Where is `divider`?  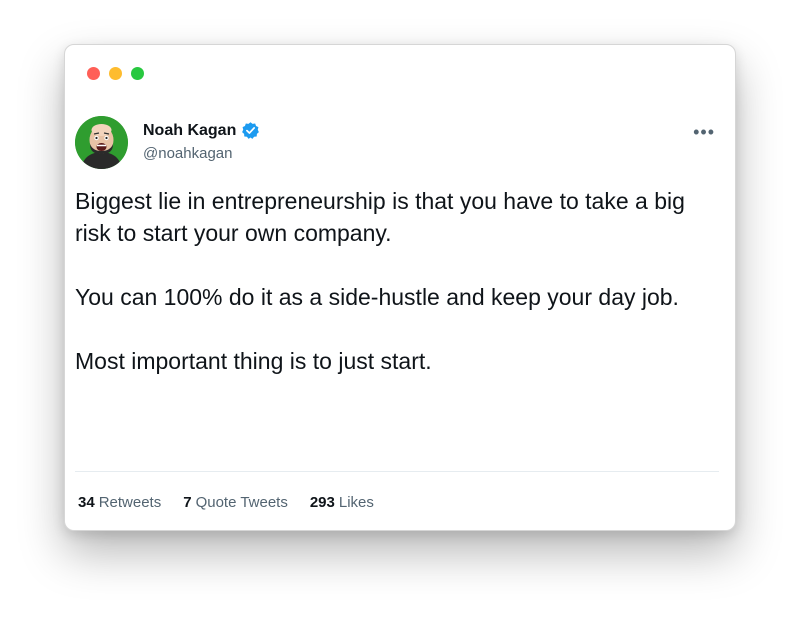 divider is located at coordinates (397, 471).